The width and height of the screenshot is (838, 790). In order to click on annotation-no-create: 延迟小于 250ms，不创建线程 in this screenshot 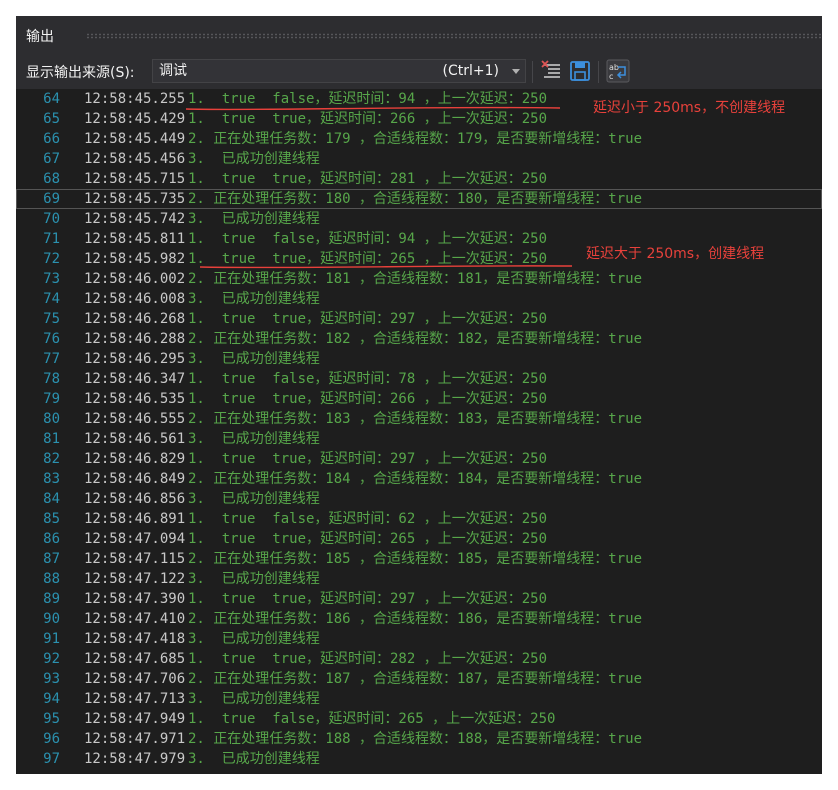, I will do `click(689, 108)`.